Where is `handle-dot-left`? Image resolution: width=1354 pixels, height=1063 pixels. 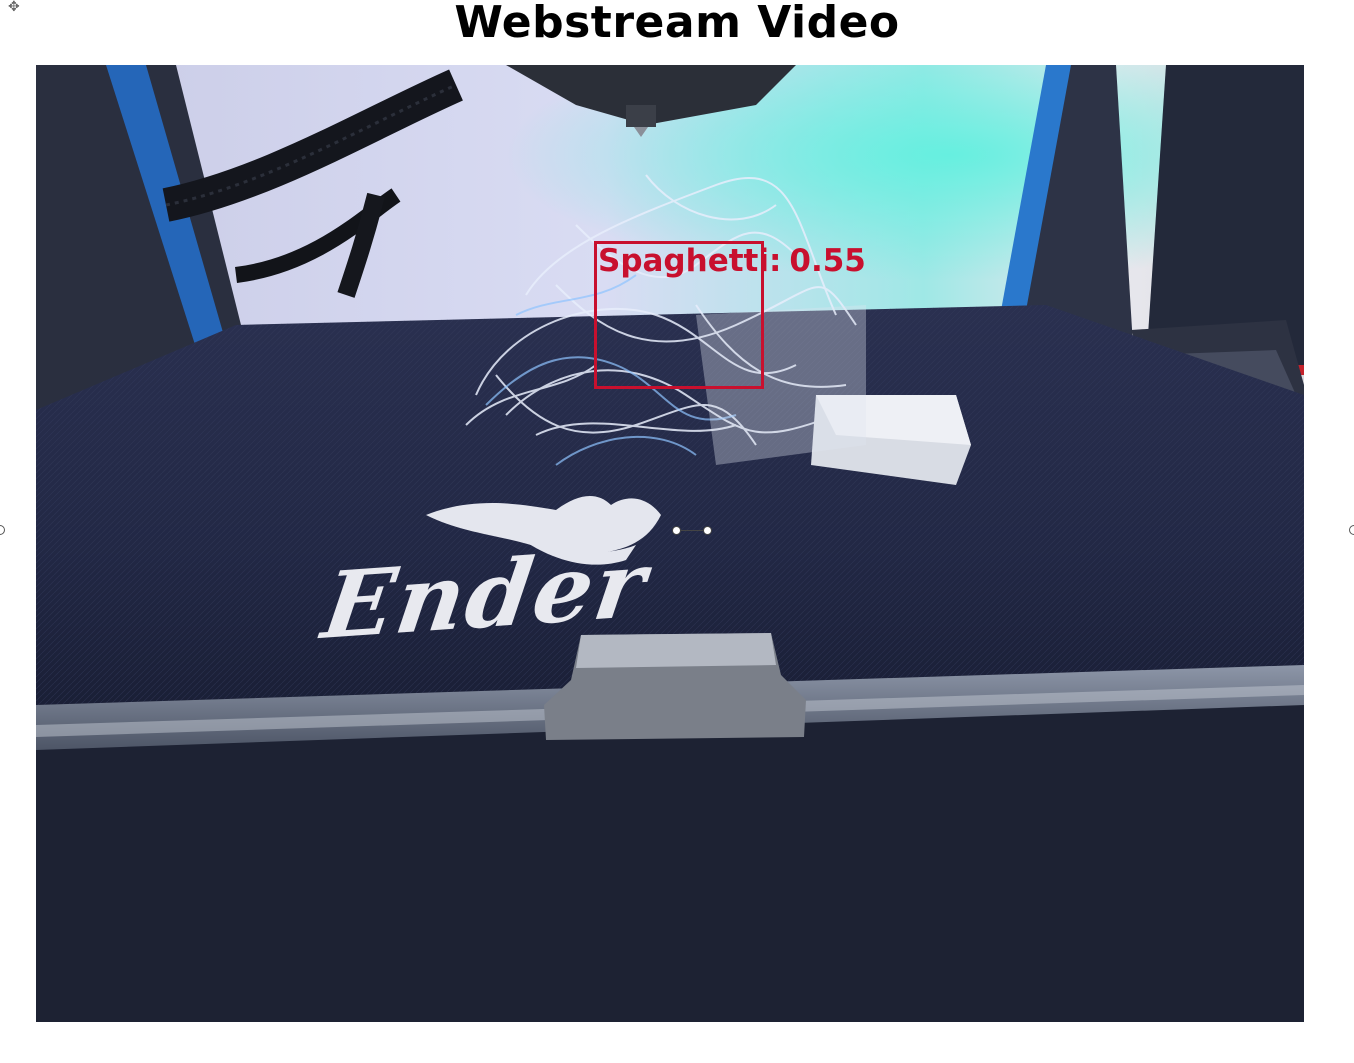 handle-dot-left is located at coordinates (676, 530).